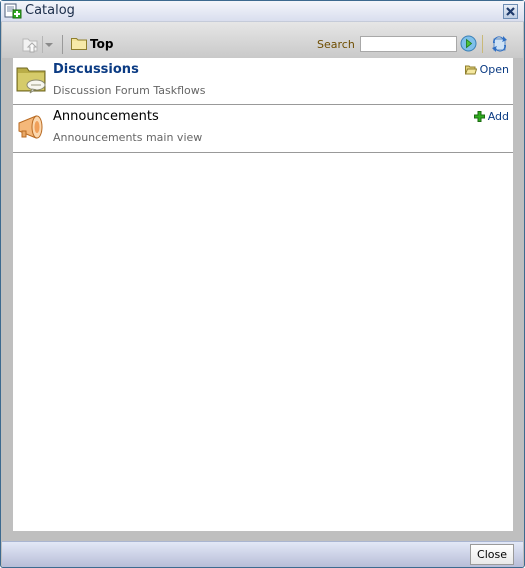 Image resolution: width=525 pixels, height=568 pixels. I want to click on dialog-footer: Close, so click(262, 554).